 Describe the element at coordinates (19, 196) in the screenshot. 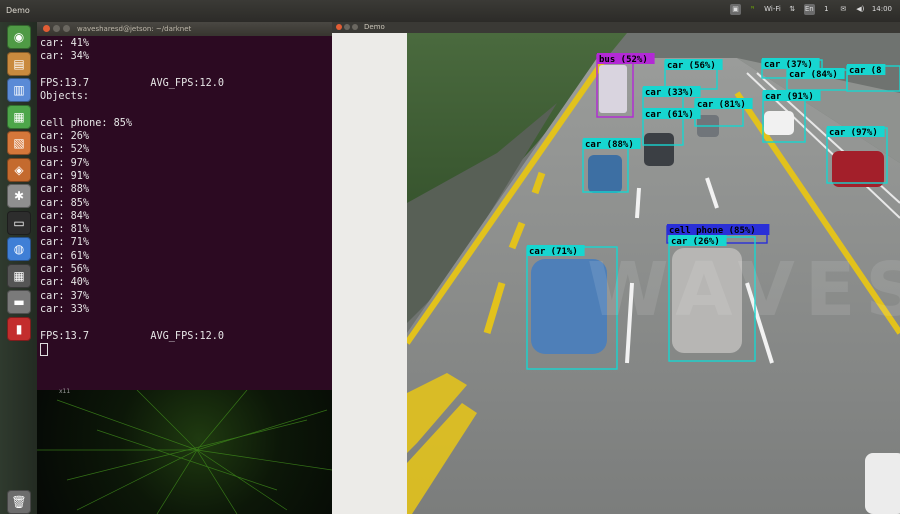

I see `system-settings-icon: ✱` at that location.